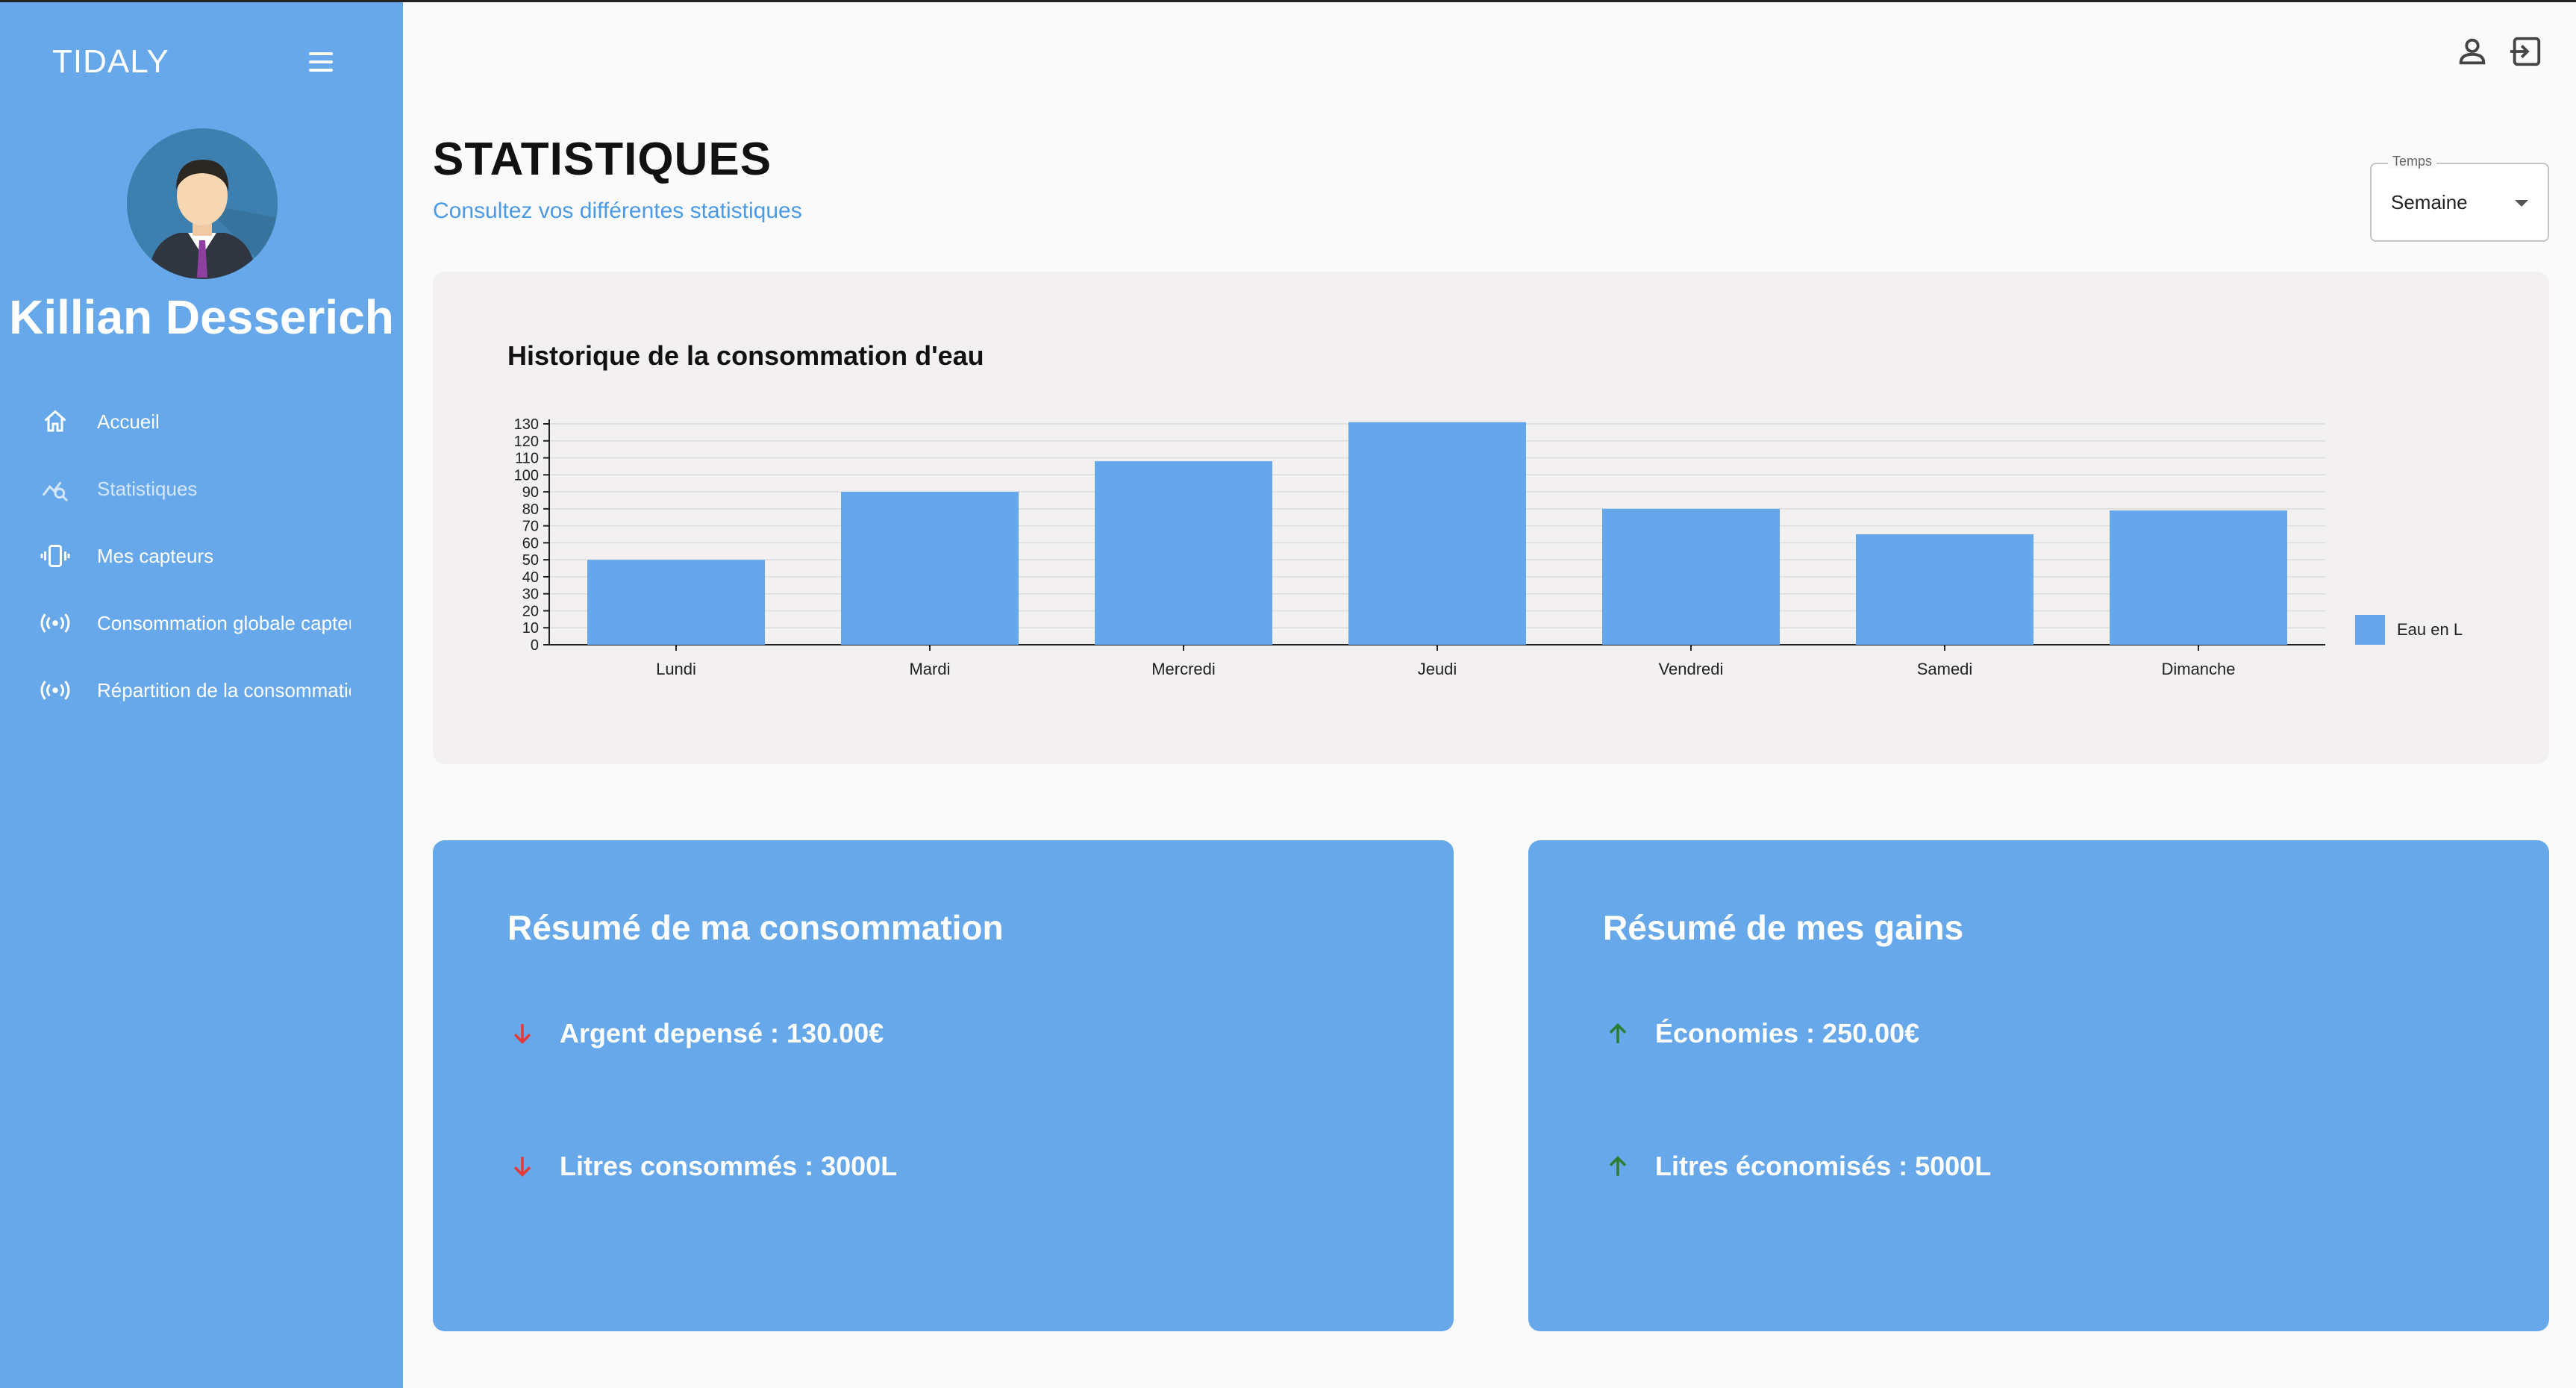  Describe the element at coordinates (1944, 589) in the screenshot. I see `bar-samedi` at that location.